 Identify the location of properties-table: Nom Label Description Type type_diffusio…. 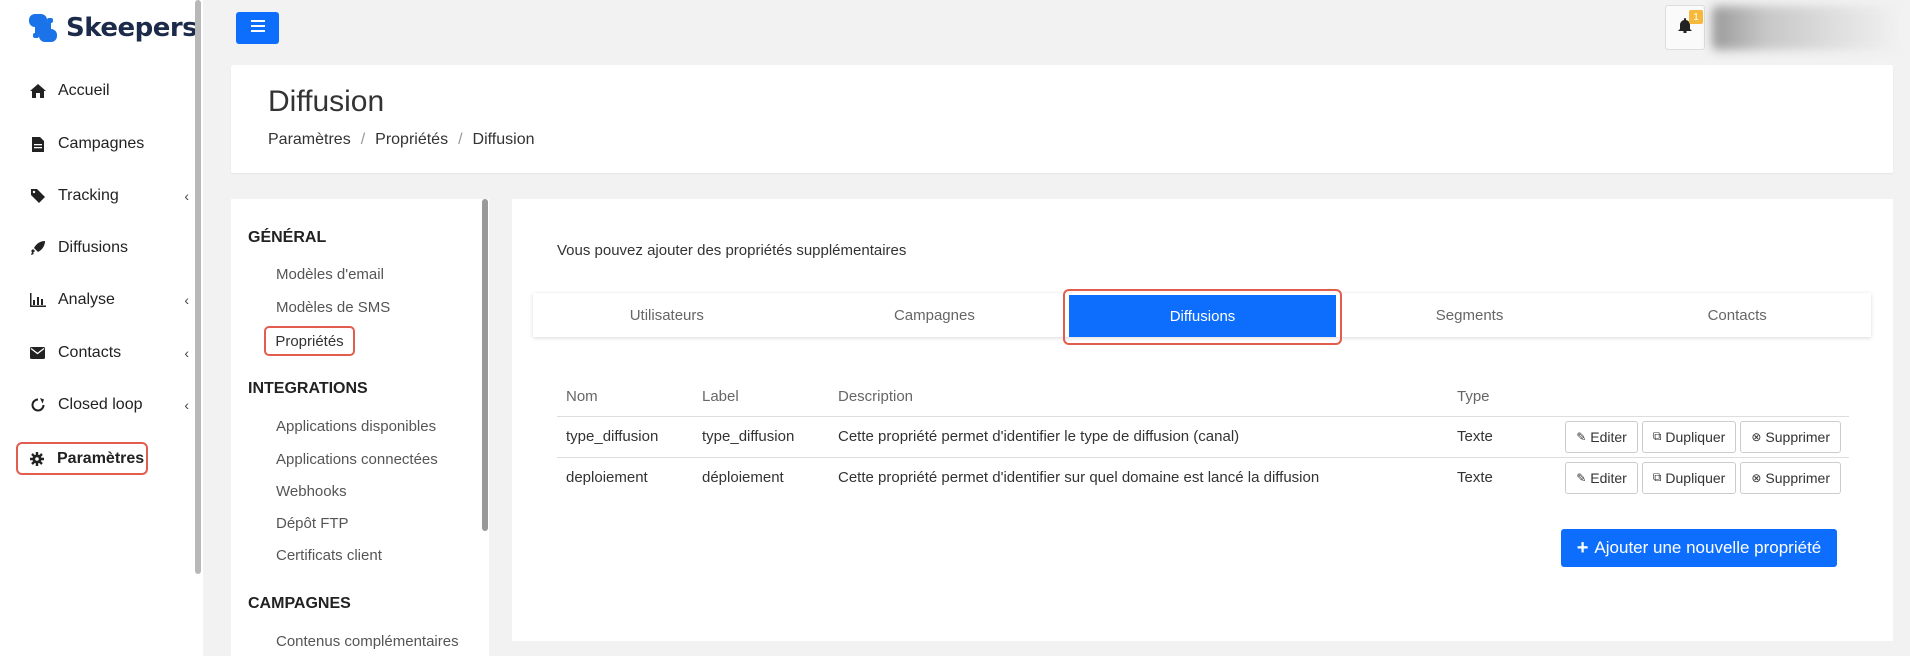
(1203, 437).